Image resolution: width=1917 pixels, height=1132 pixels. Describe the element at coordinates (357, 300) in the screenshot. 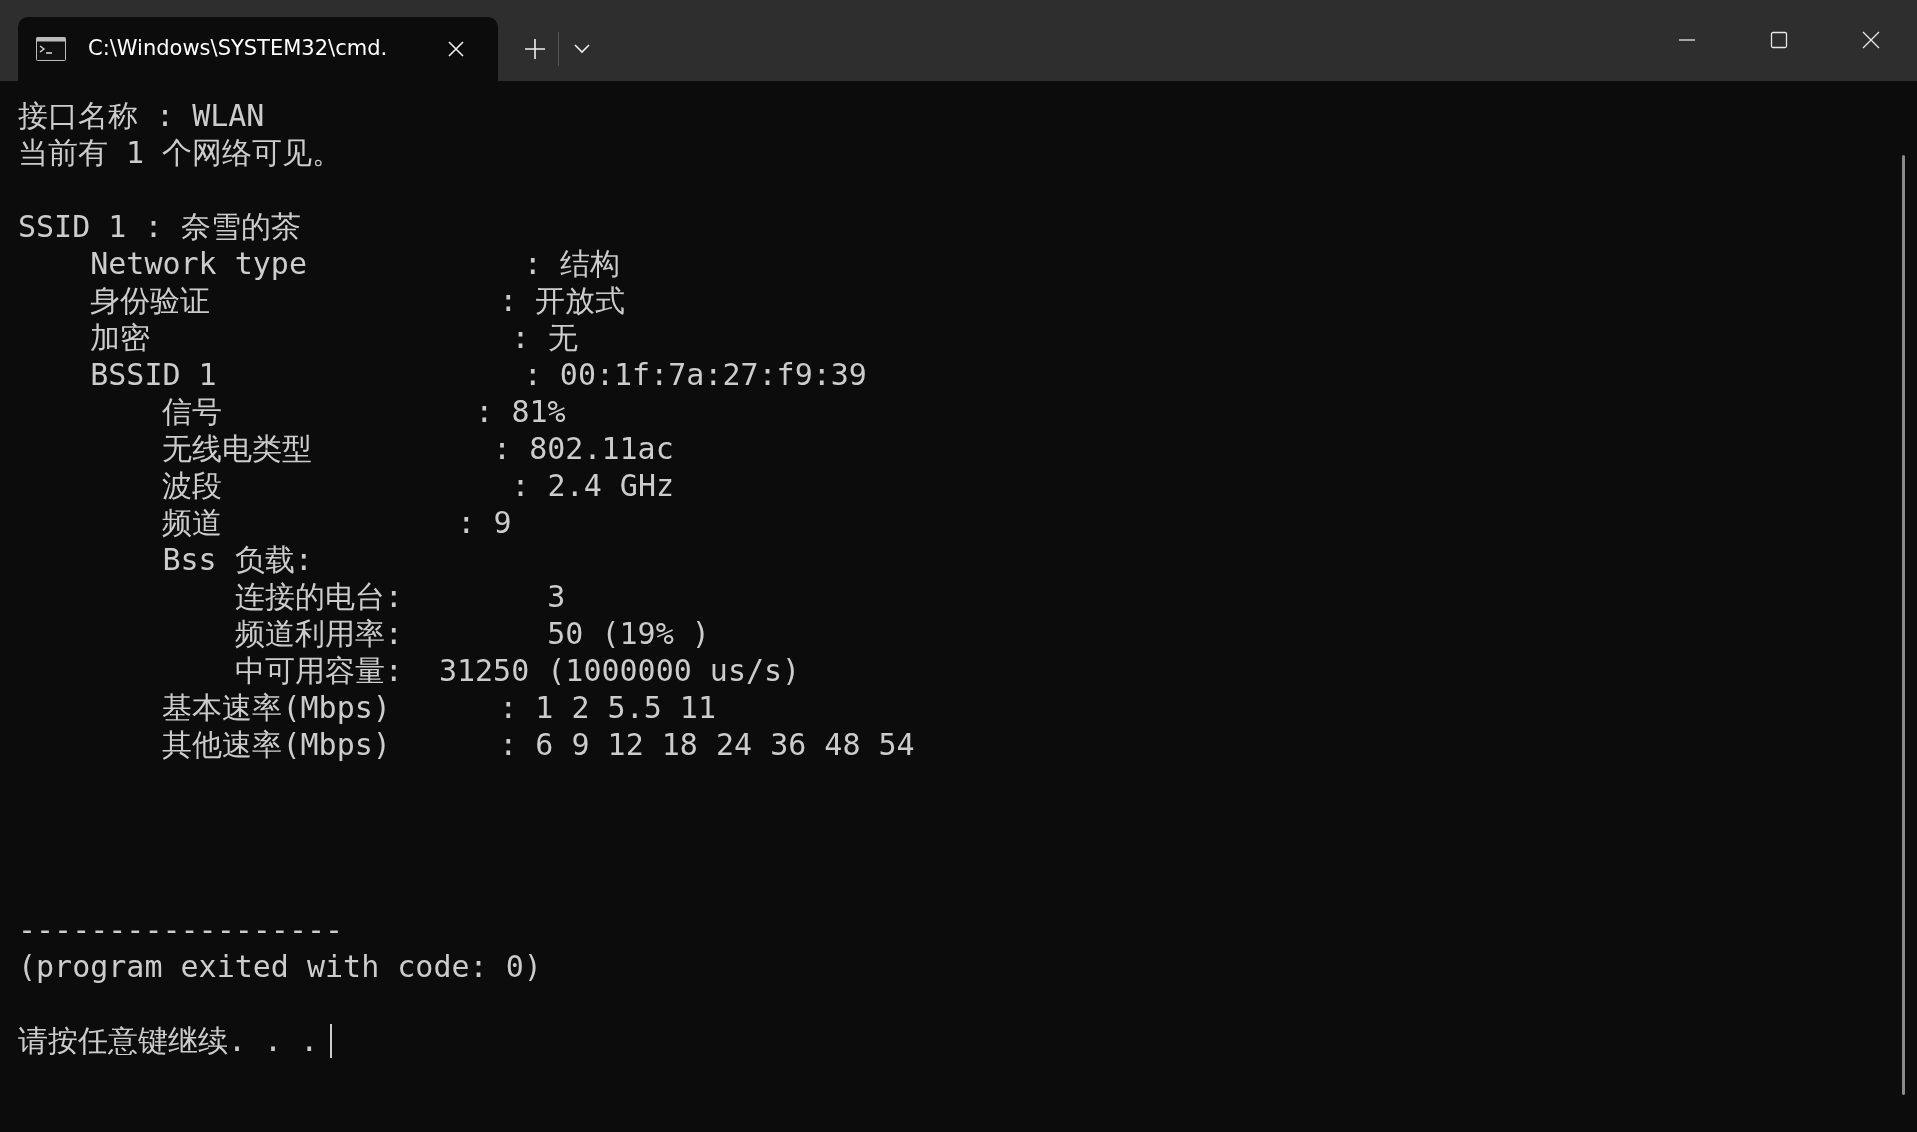

I see `output-line: 身份验证 : 开放式` at that location.